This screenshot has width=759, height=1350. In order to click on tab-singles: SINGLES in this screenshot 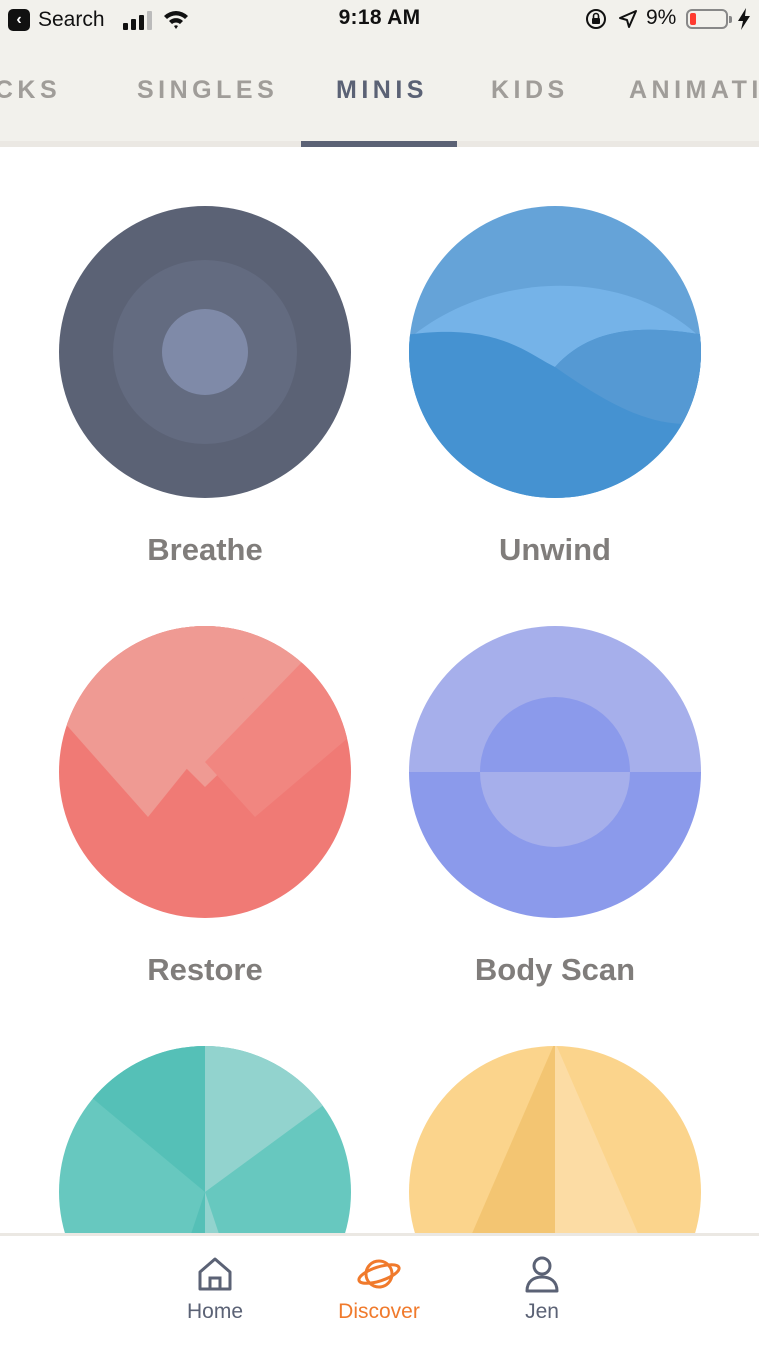, I will do `click(207, 90)`.